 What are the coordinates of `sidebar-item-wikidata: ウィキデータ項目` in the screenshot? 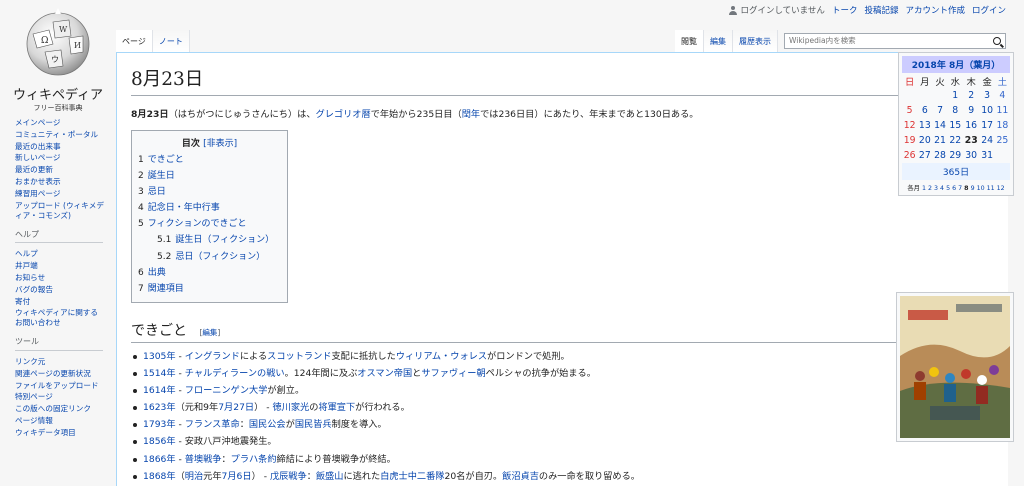 It's located at (60, 433).